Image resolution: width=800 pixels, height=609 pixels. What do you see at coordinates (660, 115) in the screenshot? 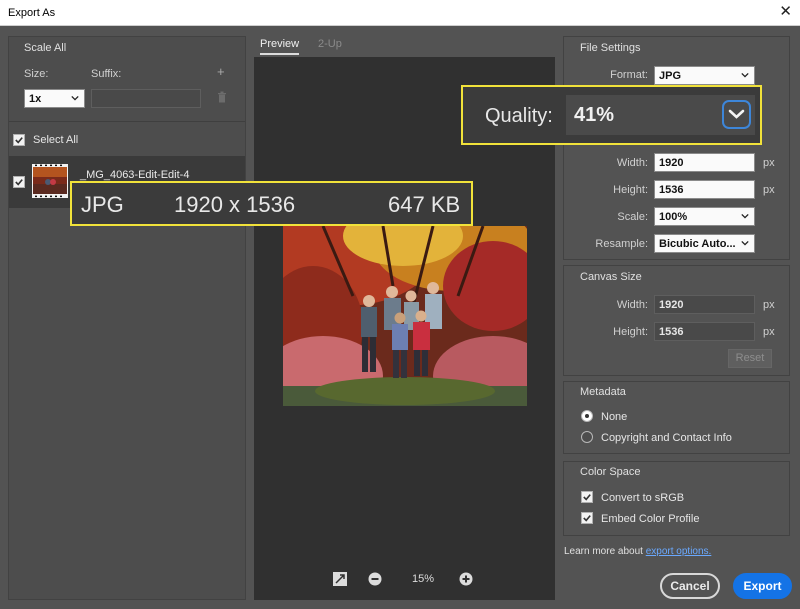
I see `quality-select: 41%` at bounding box center [660, 115].